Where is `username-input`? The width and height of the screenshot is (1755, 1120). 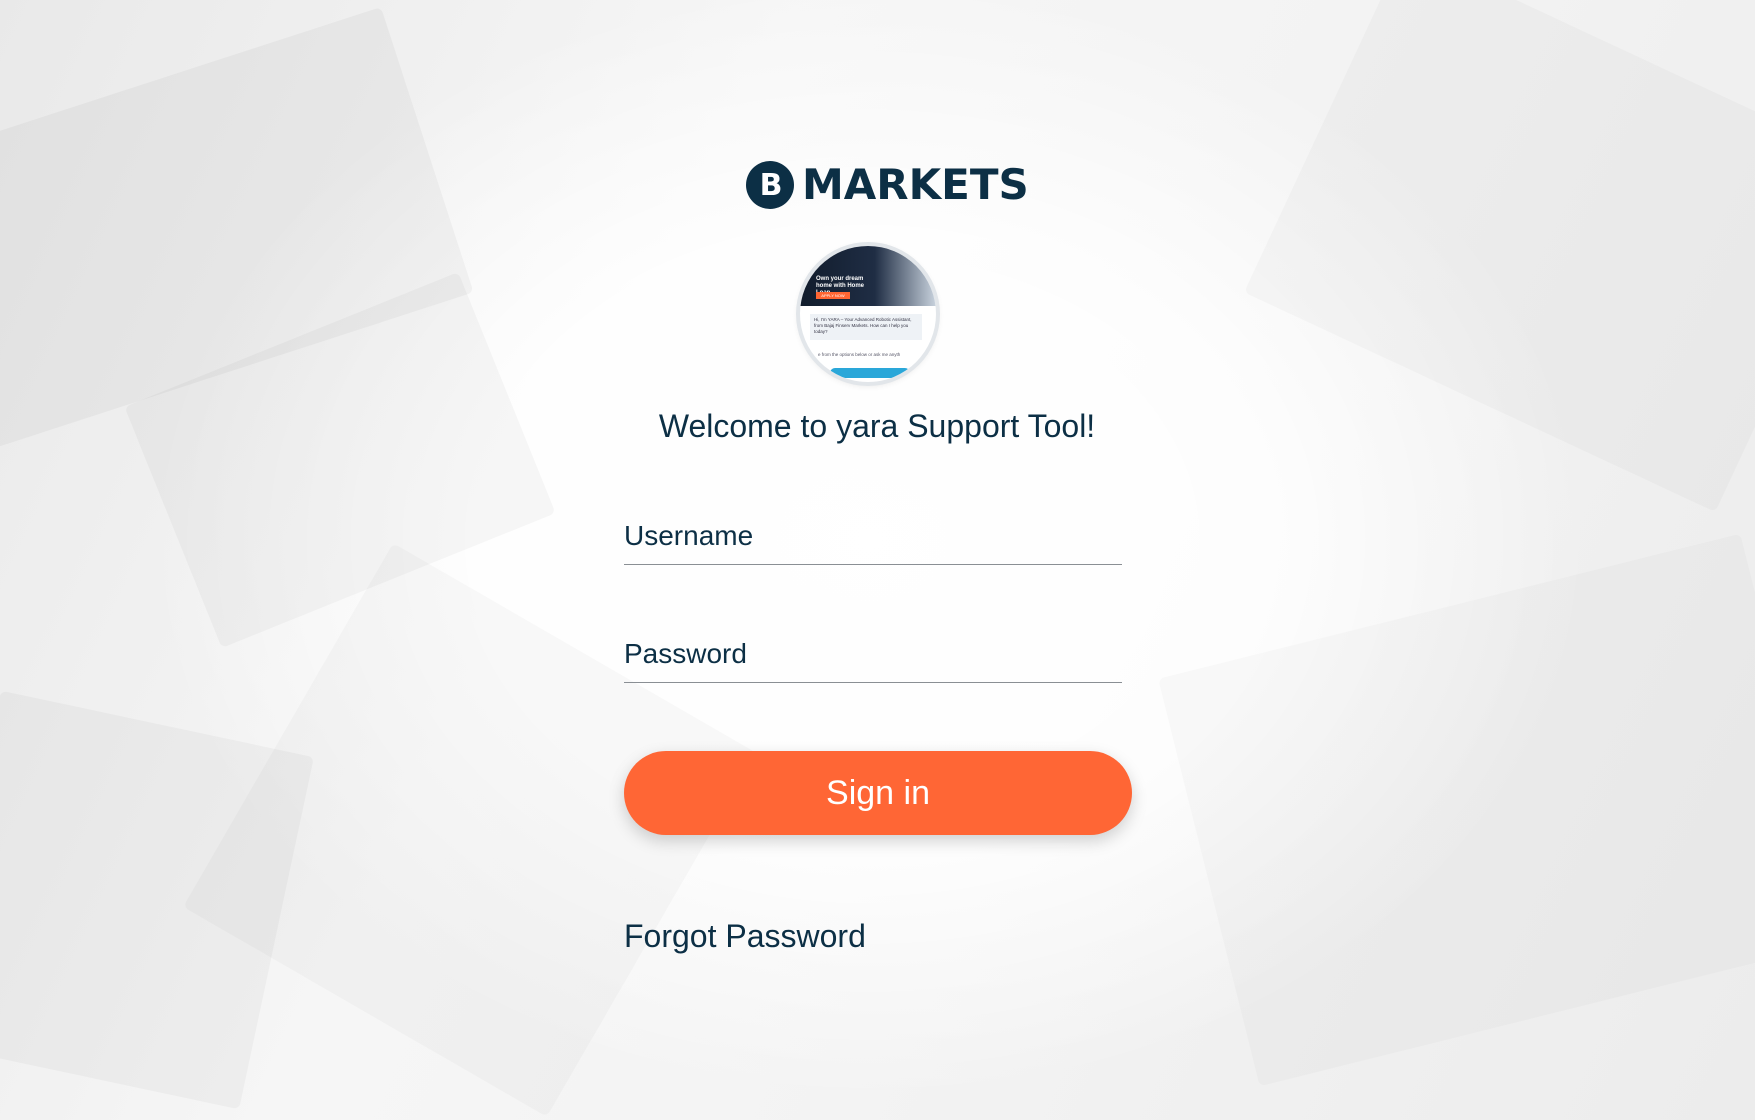
username-input is located at coordinates (873, 542).